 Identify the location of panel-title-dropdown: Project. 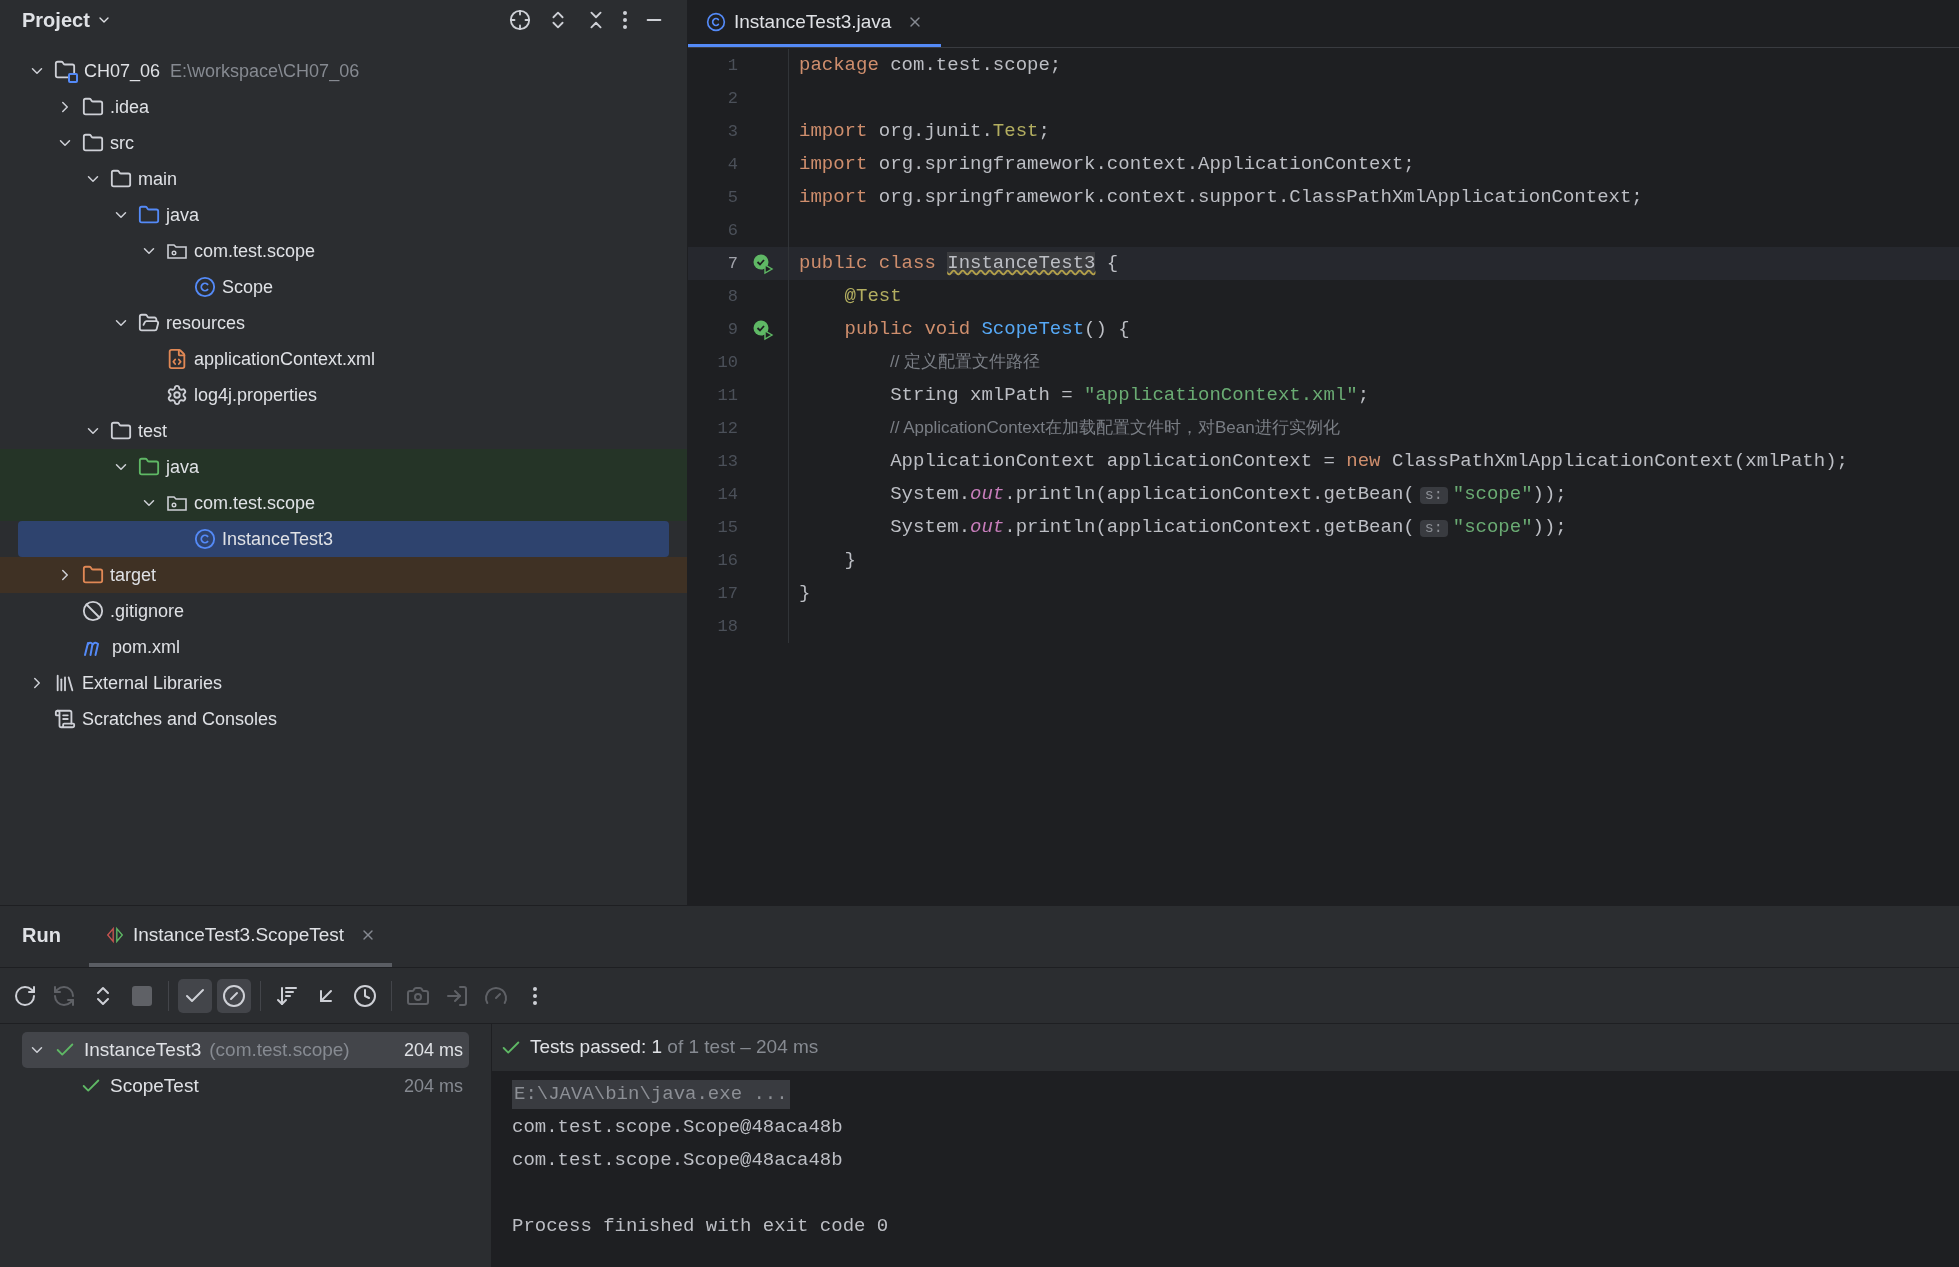
(67, 20).